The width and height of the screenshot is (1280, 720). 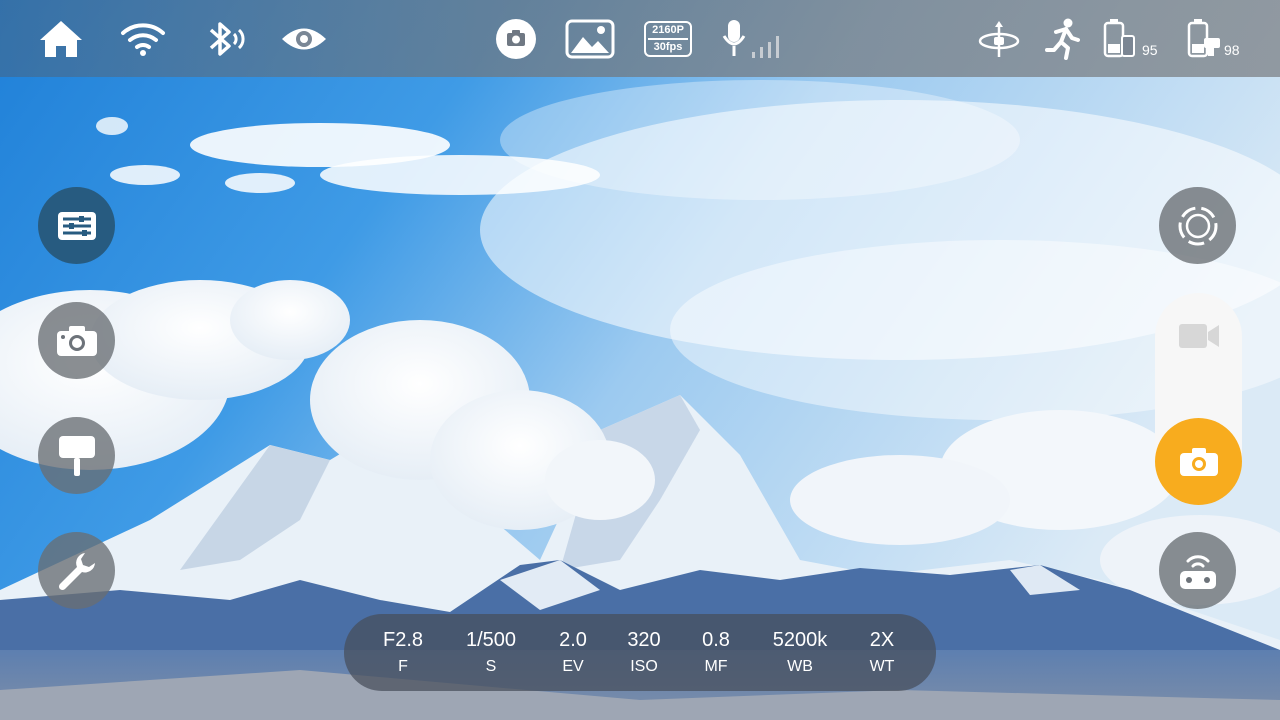 I want to click on home-icon, so click(x=61, y=39).